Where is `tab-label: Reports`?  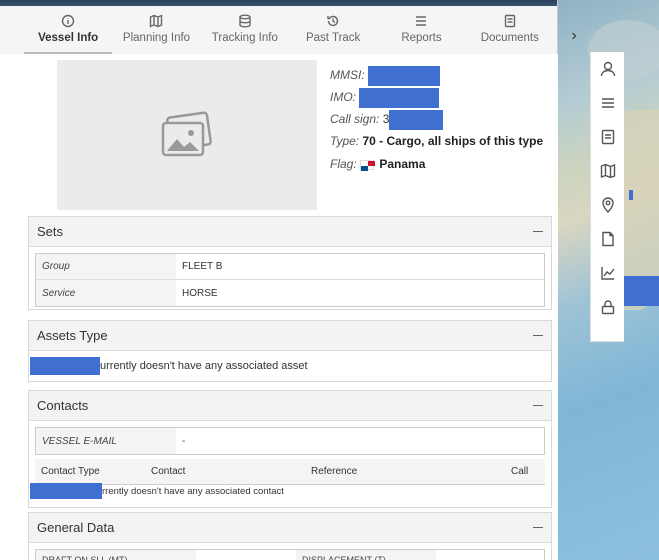 tab-label: Reports is located at coordinates (421, 38).